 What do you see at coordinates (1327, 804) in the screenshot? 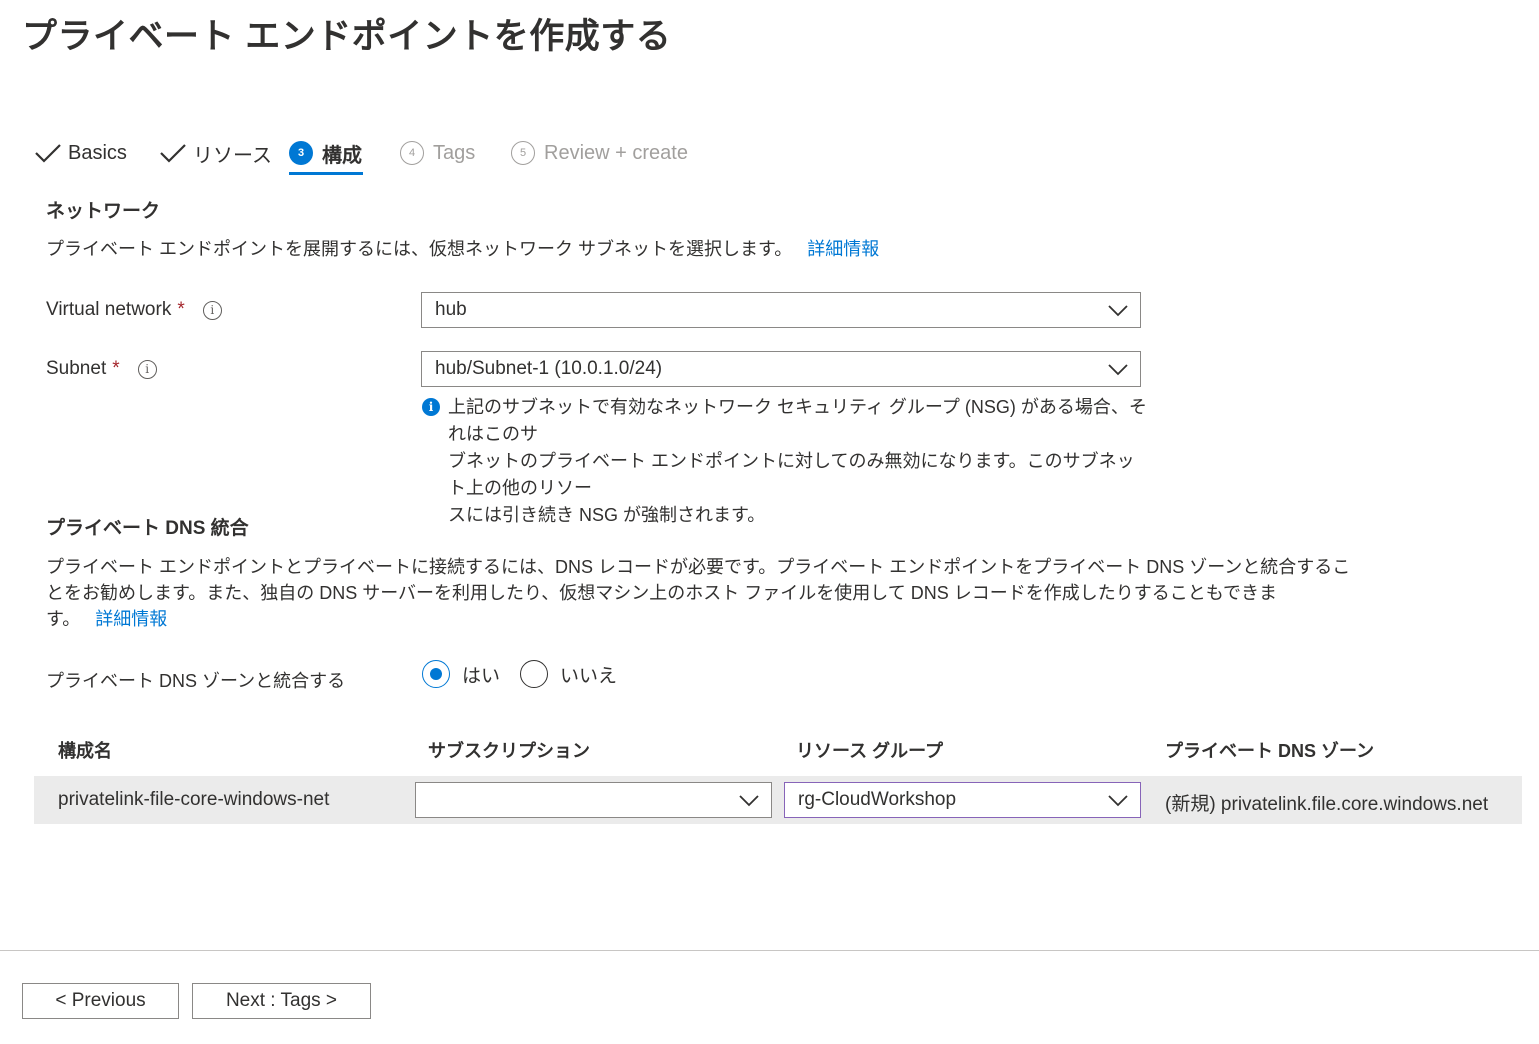
I see `dns-zone-cell: (新規) privatelink.file.core.windows.net` at bounding box center [1327, 804].